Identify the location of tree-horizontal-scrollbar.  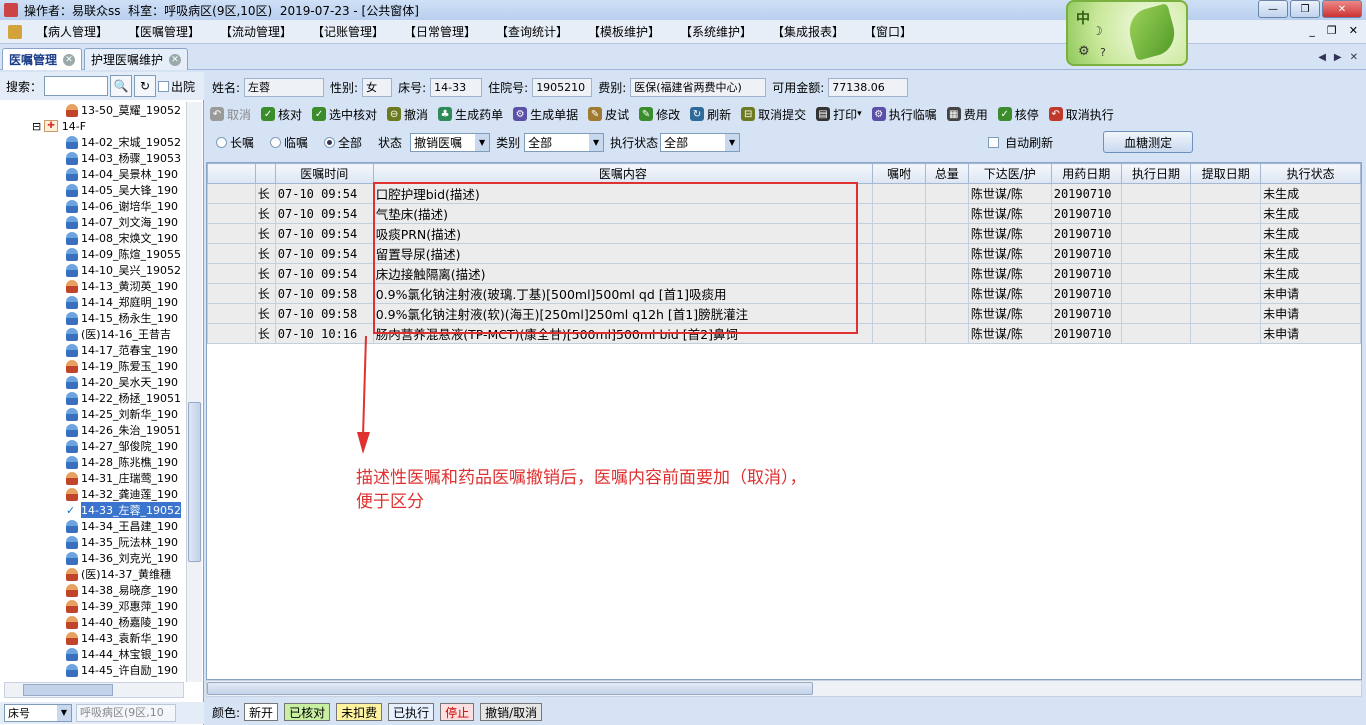
(94, 690).